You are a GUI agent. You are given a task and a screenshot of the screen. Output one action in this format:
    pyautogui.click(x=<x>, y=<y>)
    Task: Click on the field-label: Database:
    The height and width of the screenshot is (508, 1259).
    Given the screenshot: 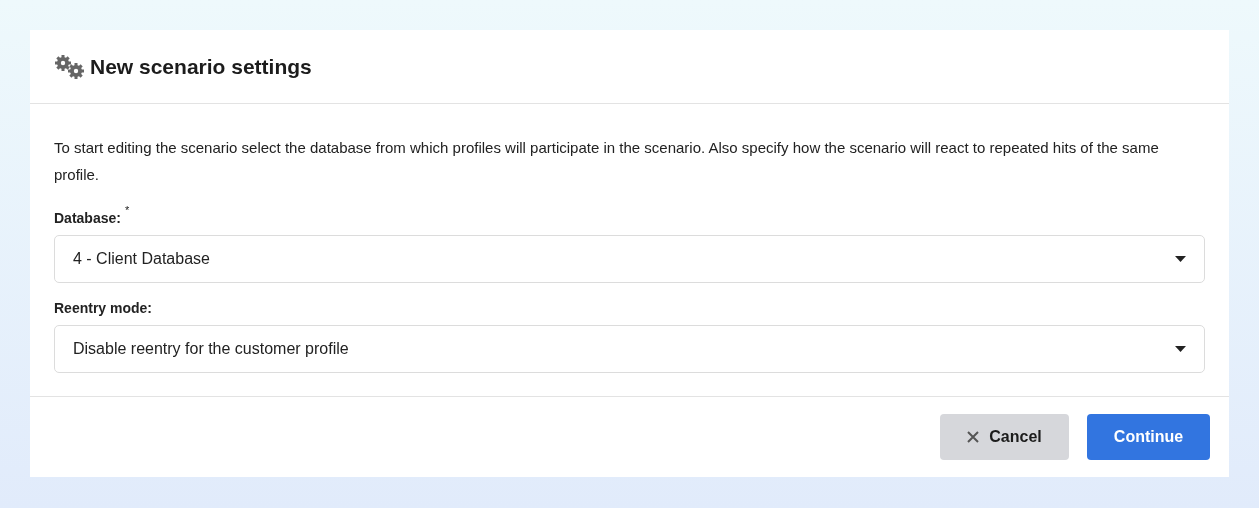 What is the action you would take?
    pyautogui.click(x=87, y=218)
    